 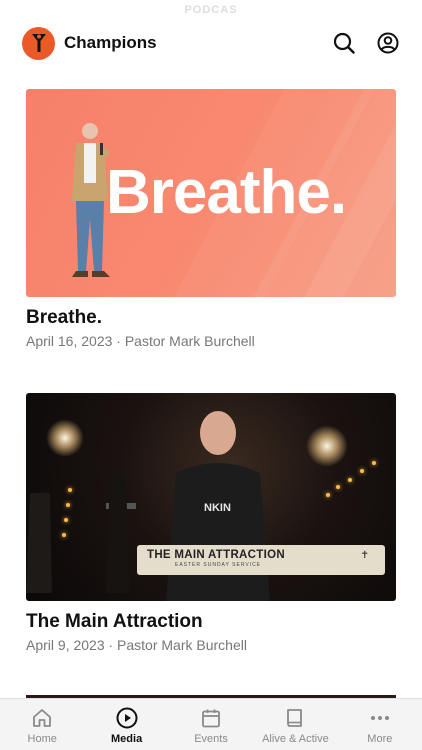 I want to click on tab-home: Home, so click(x=42, y=724).